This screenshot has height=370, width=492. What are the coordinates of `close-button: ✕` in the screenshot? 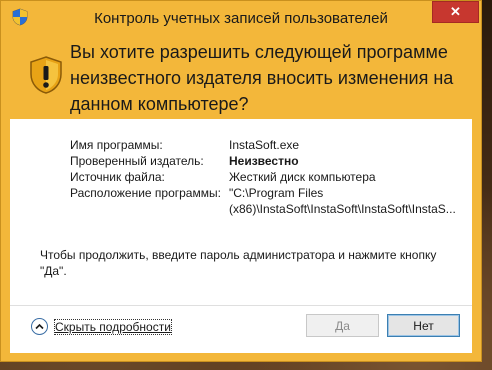 It's located at (455, 12).